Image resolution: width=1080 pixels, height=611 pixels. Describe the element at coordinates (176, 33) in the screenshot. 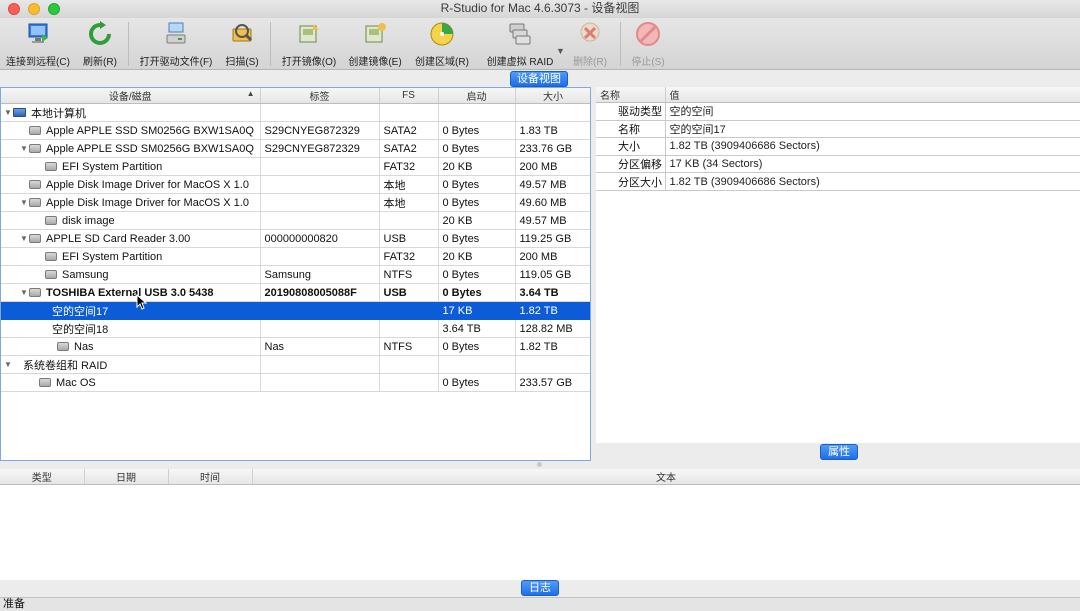

I see `open-drive-files-icon` at that location.